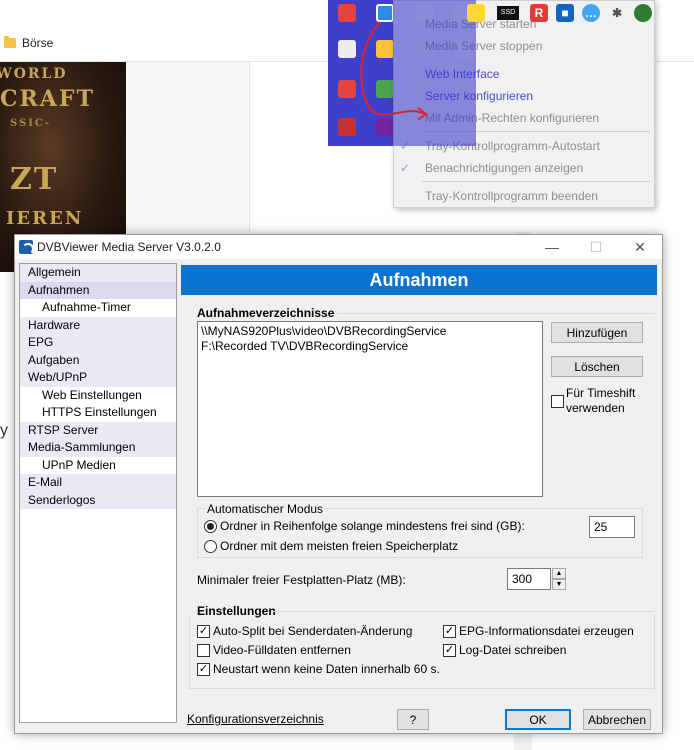 This screenshot has height=750, width=694. What do you see at coordinates (265, 509) in the screenshot?
I see `auto-mode-label: Automatischer Modus` at bounding box center [265, 509].